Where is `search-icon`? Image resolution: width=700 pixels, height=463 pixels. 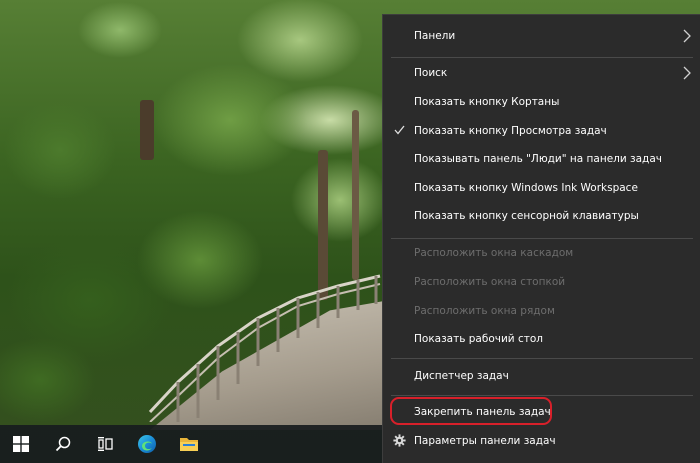
search-icon is located at coordinates (63, 444).